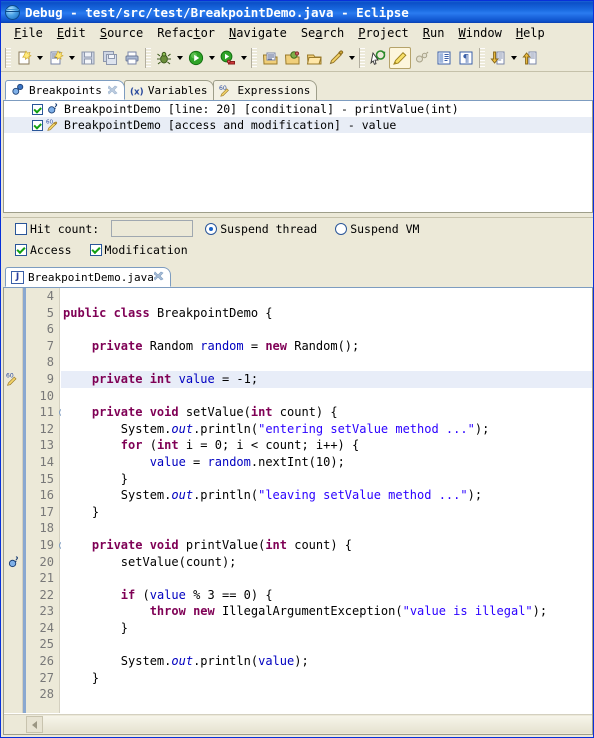 The width and height of the screenshot is (594, 738). What do you see at coordinates (34, 724) in the screenshot?
I see `scroll-left-icon` at bounding box center [34, 724].